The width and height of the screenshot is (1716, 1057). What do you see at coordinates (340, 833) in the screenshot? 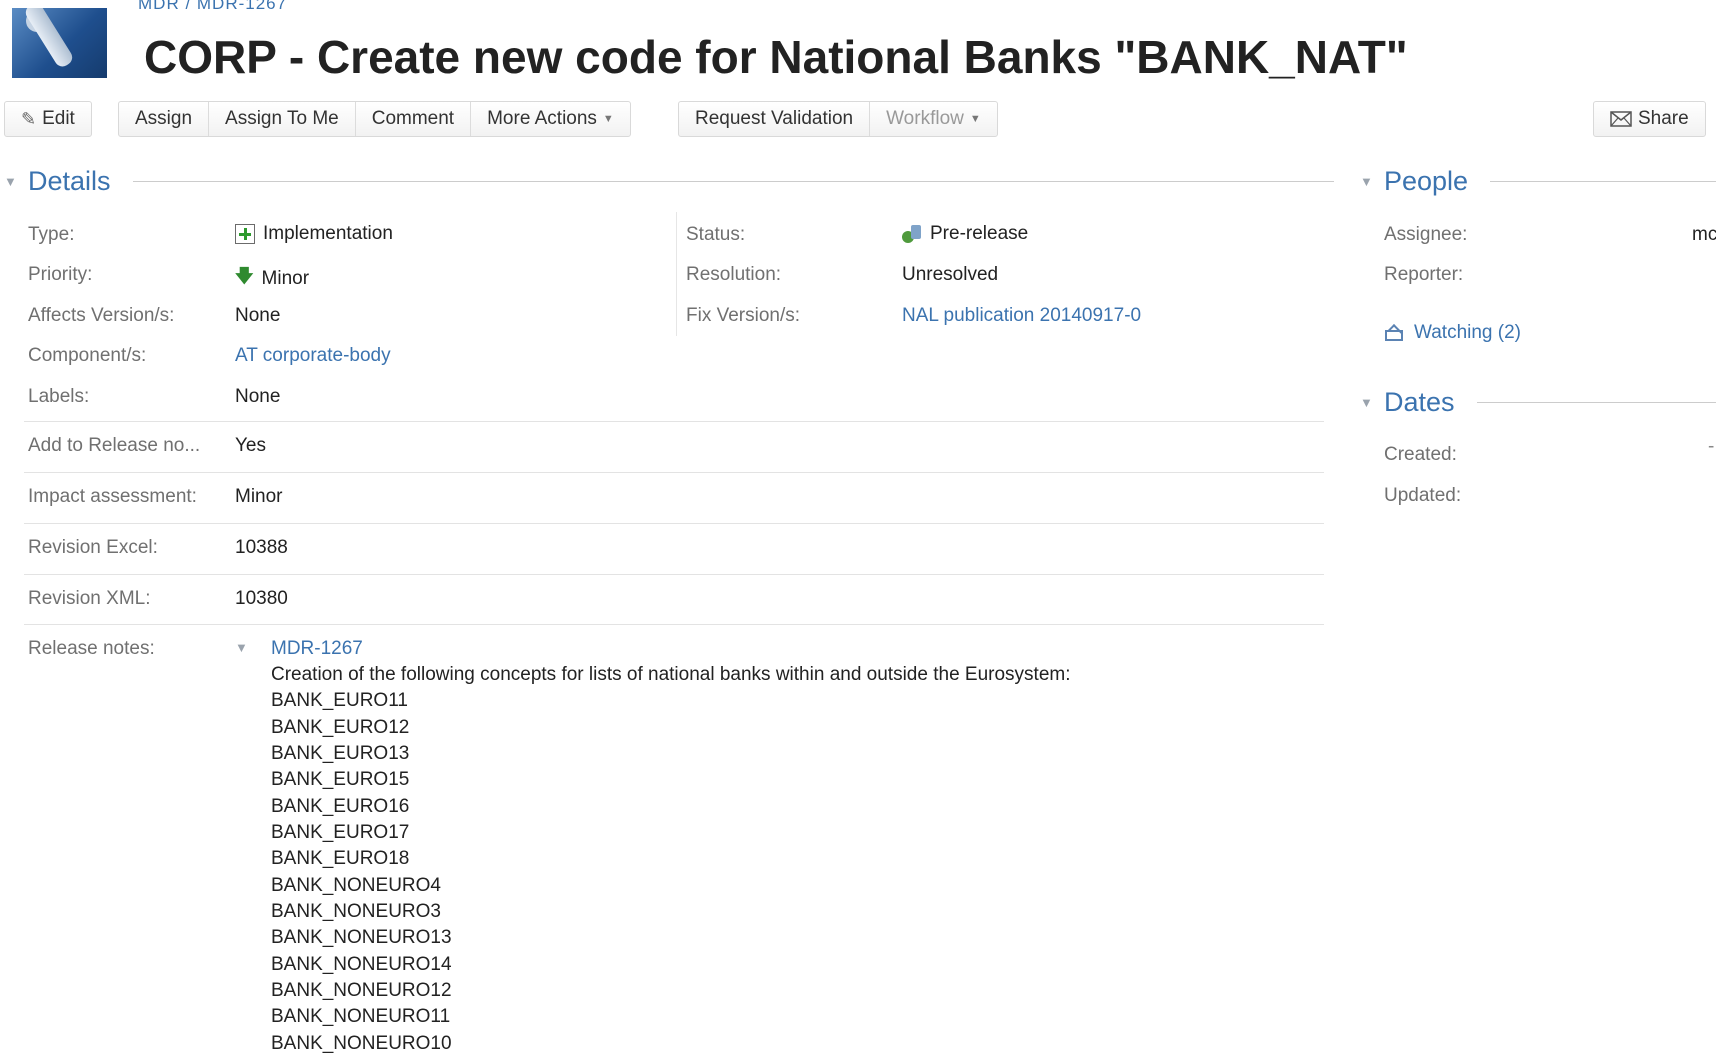
I see `release-note-line: BANK_EURO17` at bounding box center [340, 833].